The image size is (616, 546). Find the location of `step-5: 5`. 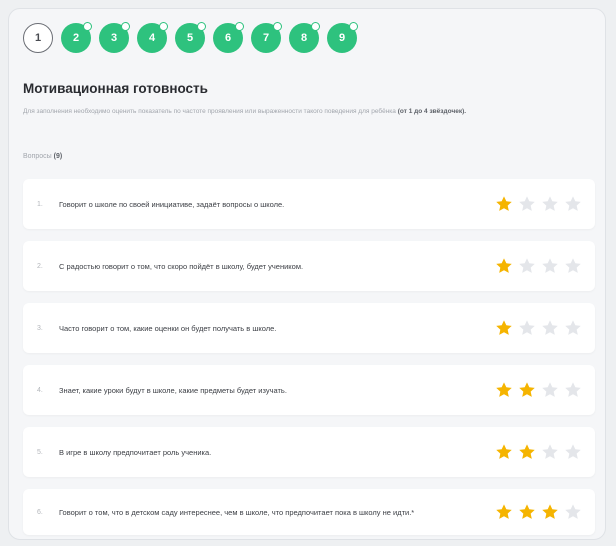

step-5: 5 is located at coordinates (190, 37).